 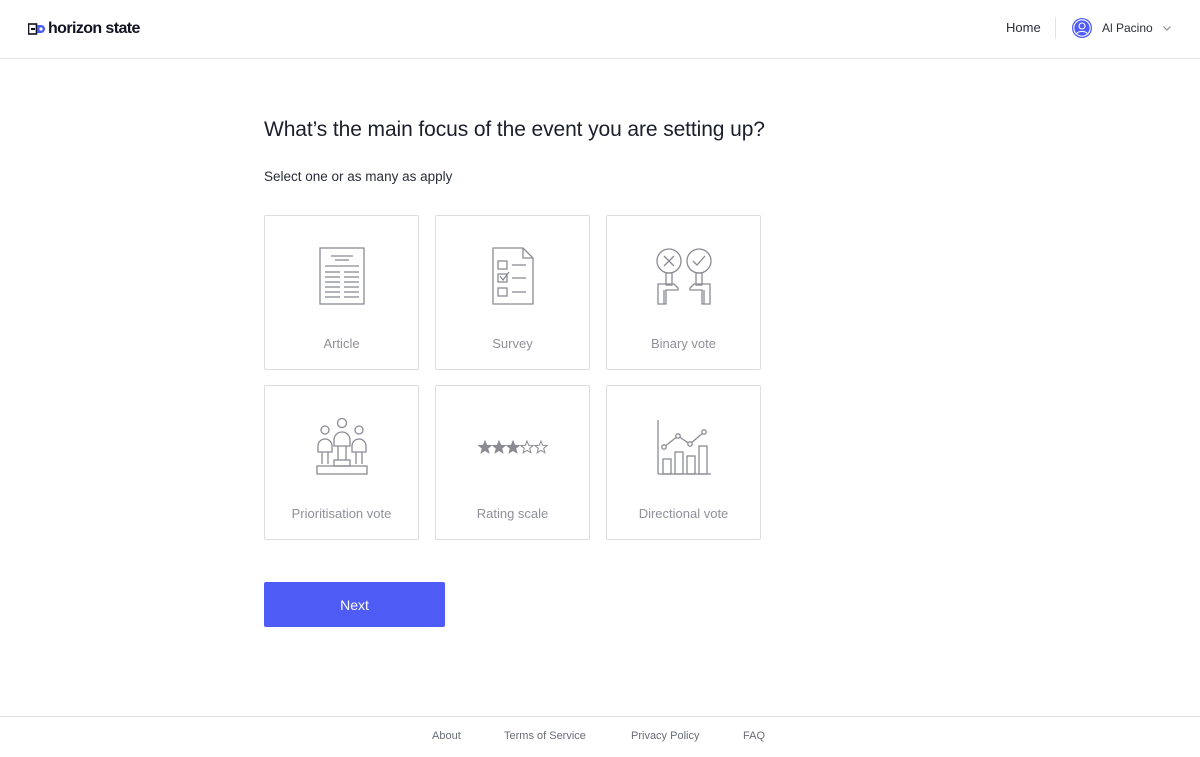 What do you see at coordinates (1127, 28) in the screenshot?
I see `user-name: Al Pacino` at bounding box center [1127, 28].